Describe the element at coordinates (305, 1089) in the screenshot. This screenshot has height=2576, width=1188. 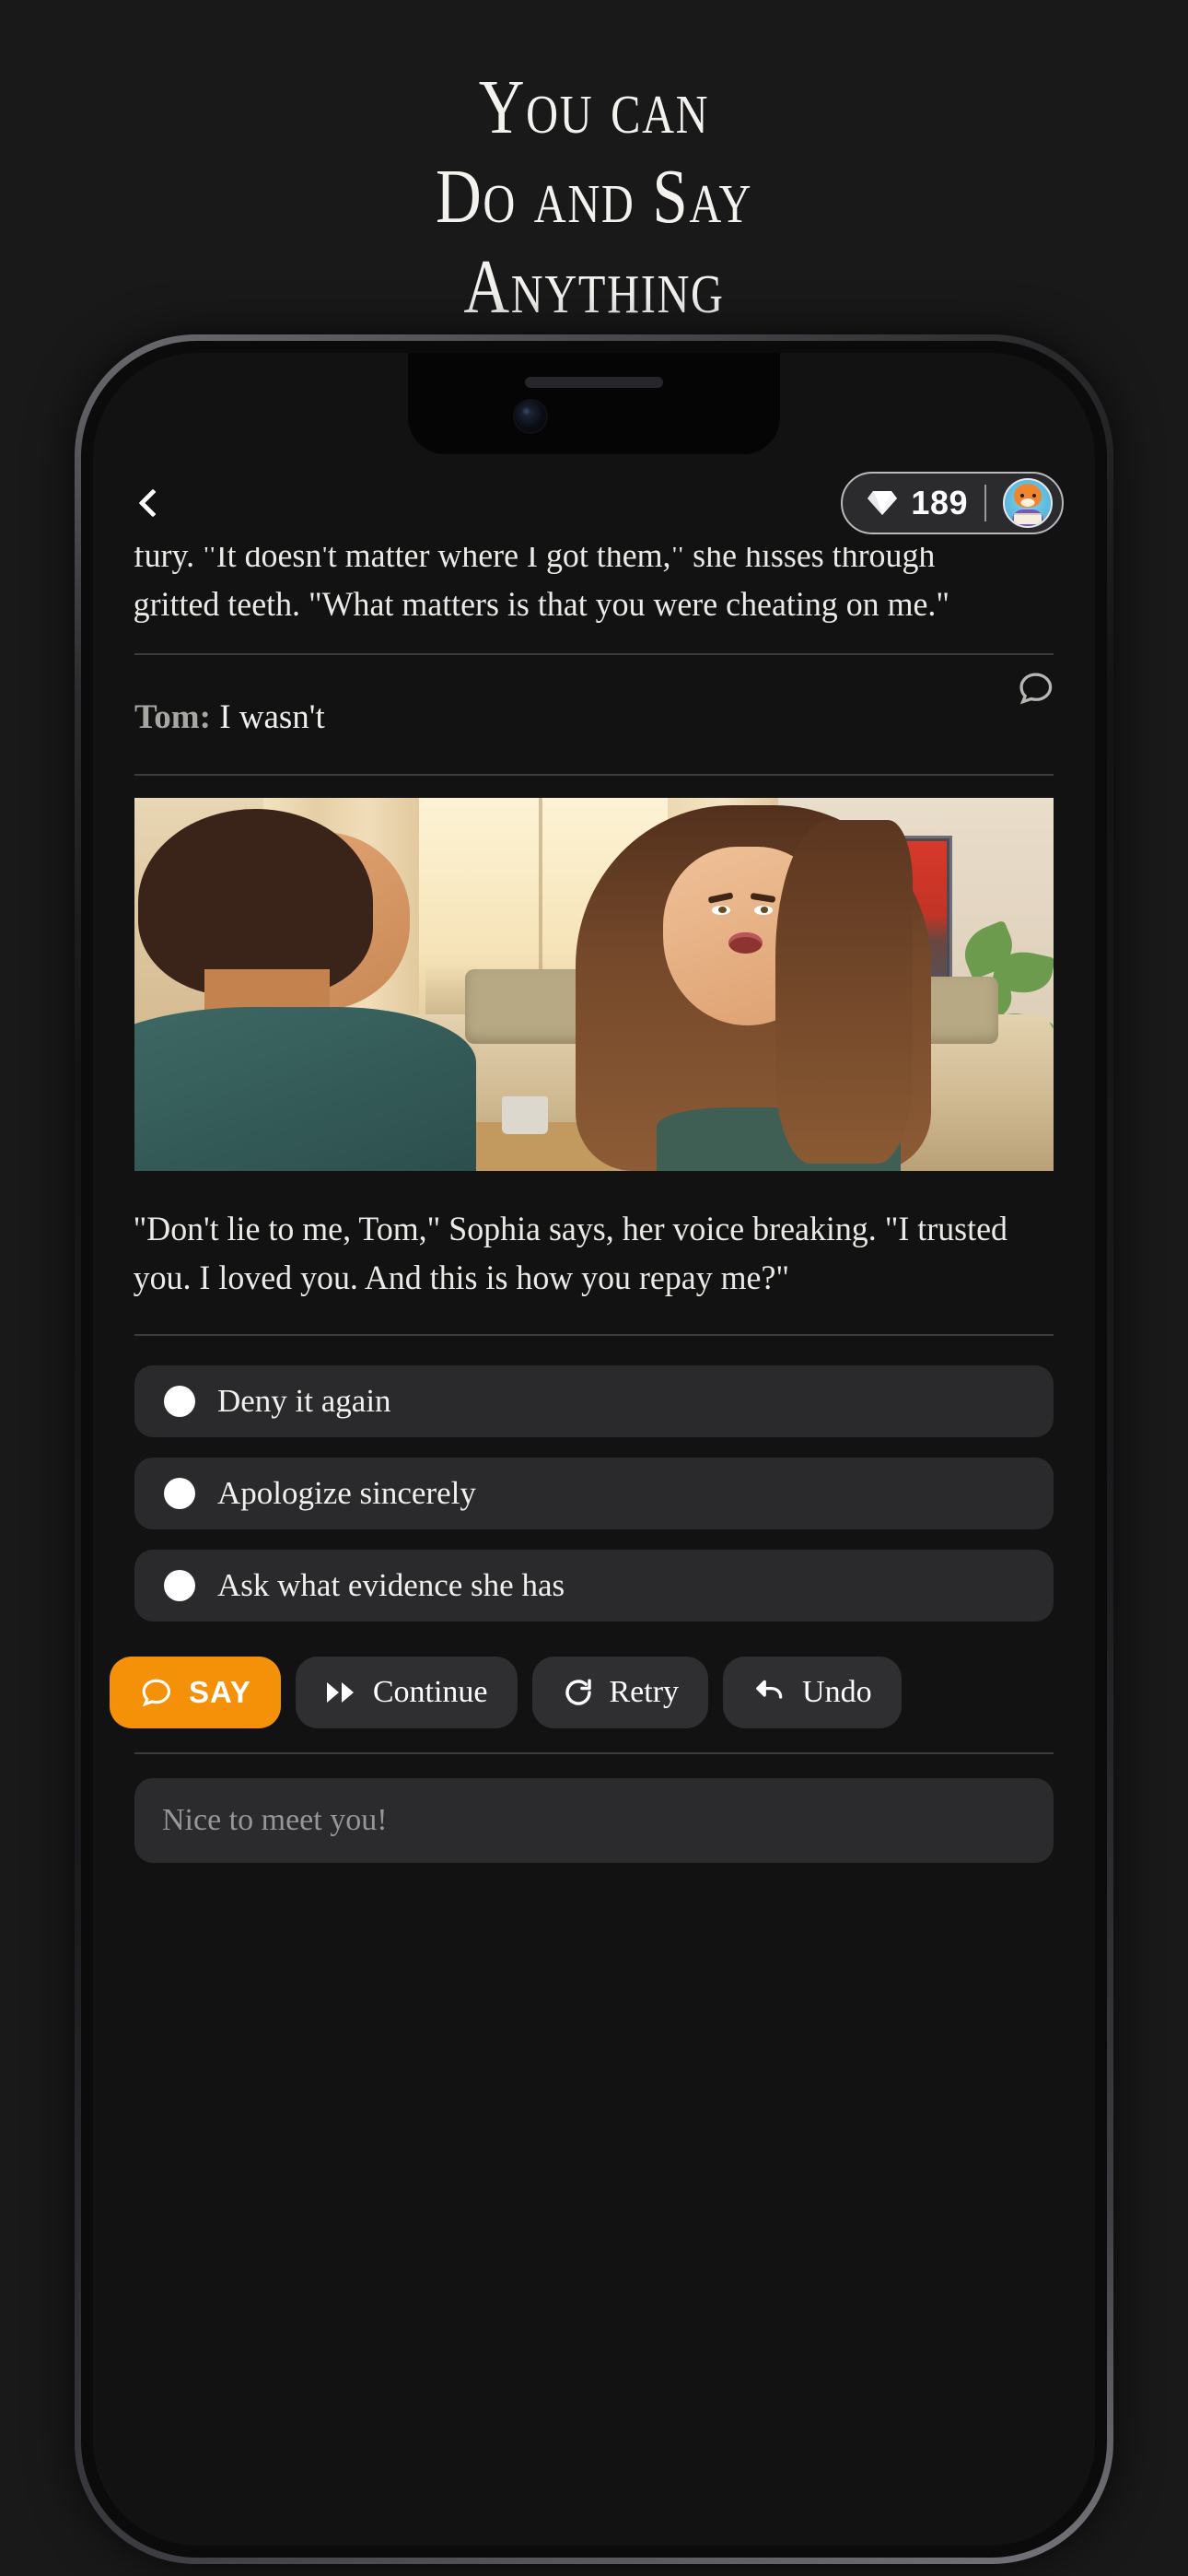
I see `tom-shirt` at that location.